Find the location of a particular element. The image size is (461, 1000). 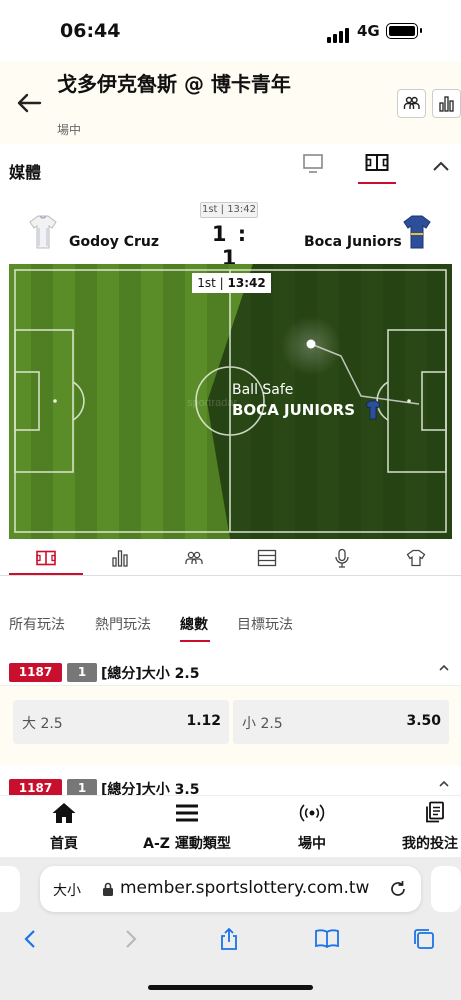

market-header: 1187 1 [總分]大小 2.5 is located at coordinates (230, 670).